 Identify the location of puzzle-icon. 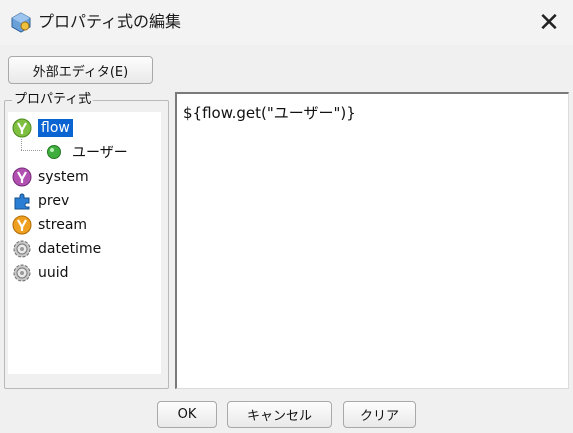
(22, 201).